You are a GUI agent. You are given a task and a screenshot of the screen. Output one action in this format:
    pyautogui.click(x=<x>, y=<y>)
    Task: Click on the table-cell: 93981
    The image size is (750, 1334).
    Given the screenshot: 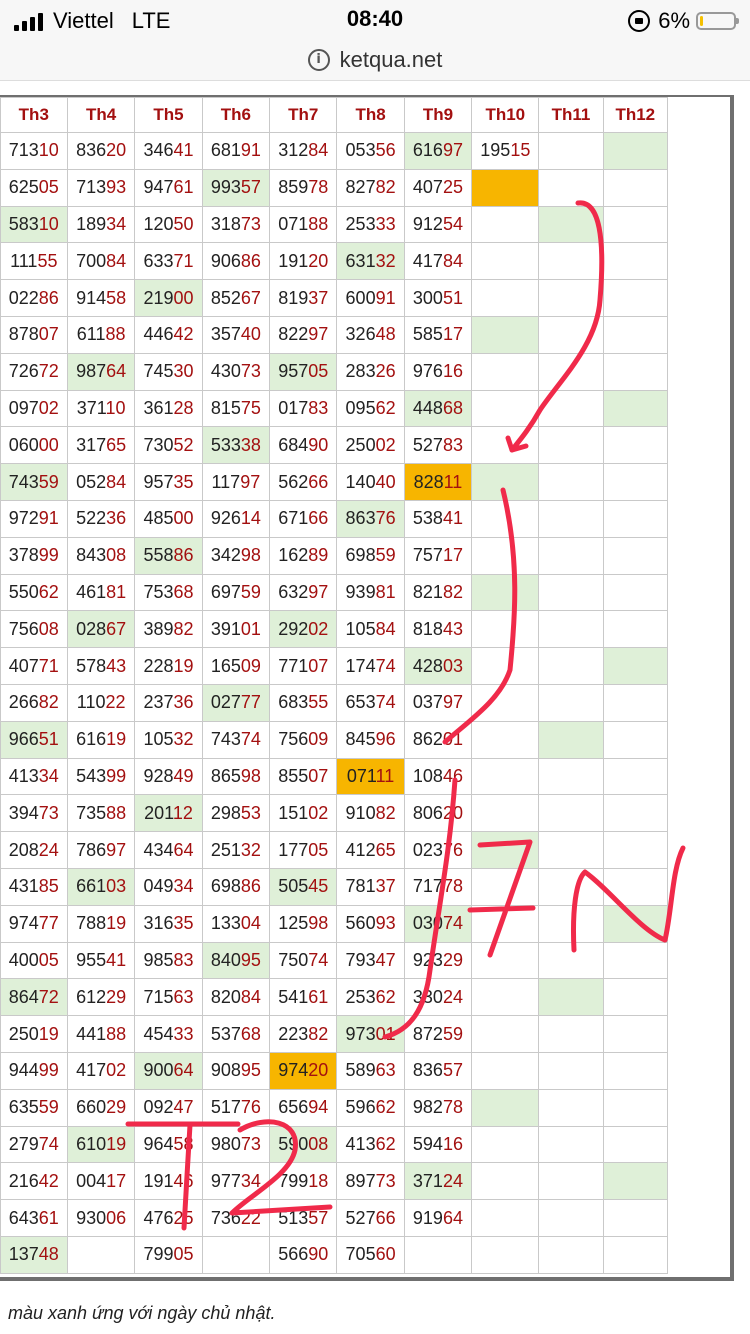 What is the action you would take?
    pyautogui.click(x=370, y=592)
    